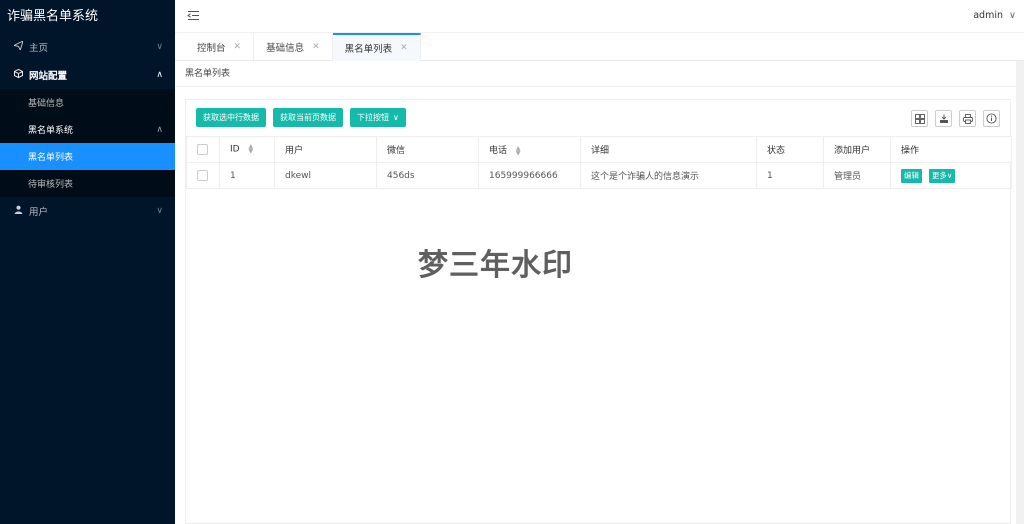 The height and width of the screenshot is (524, 1024). Describe the element at coordinates (39, 48) in the screenshot. I see `sidebar-item-label: 主页` at that location.